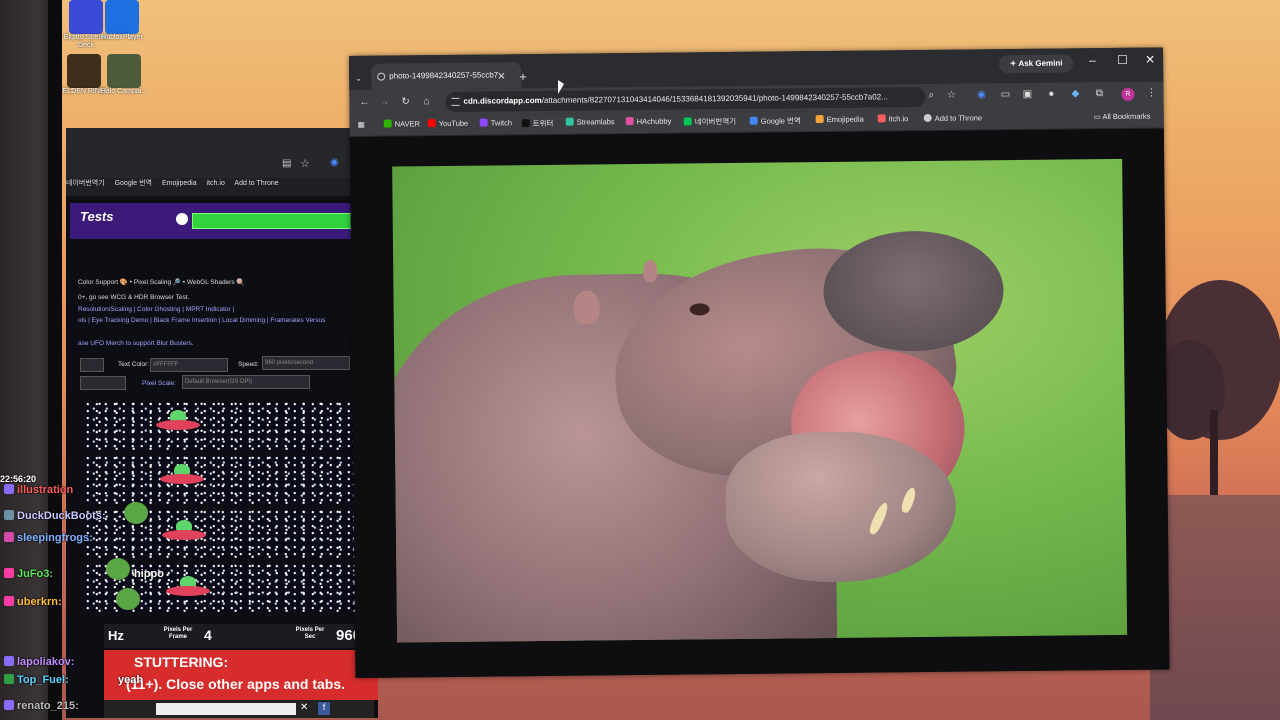 Image resolution: width=1280 pixels, height=720 pixels. What do you see at coordinates (775, 121) in the screenshot?
I see `bookmark-google-translate: Google 번역` at bounding box center [775, 121].